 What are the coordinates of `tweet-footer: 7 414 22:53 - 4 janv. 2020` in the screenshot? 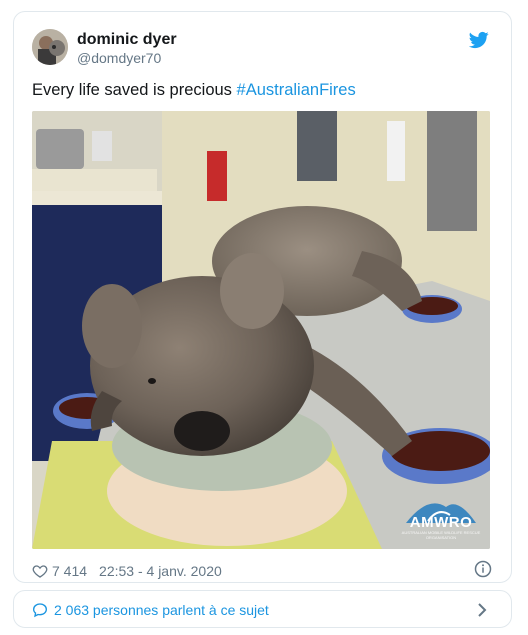 It's located at (127, 571).